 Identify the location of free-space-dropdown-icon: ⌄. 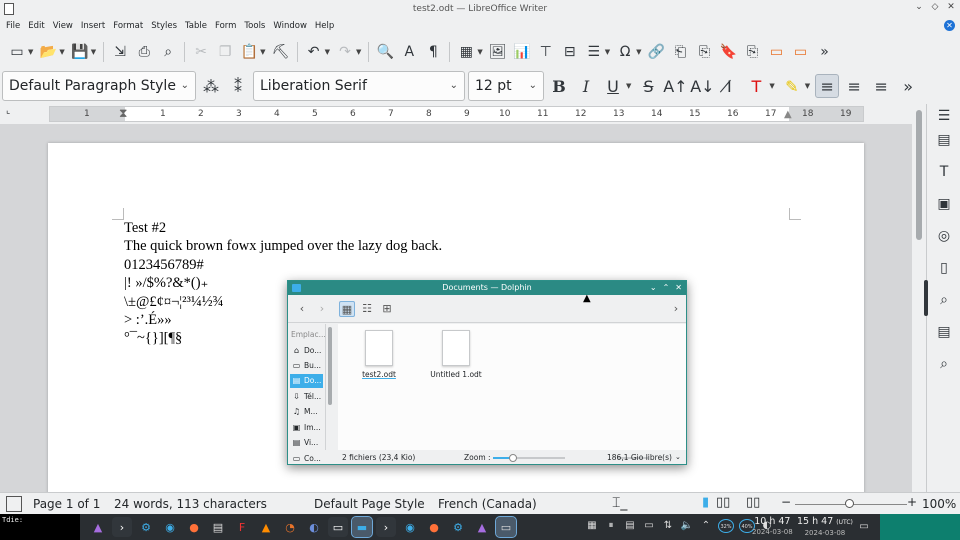
(678, 457).